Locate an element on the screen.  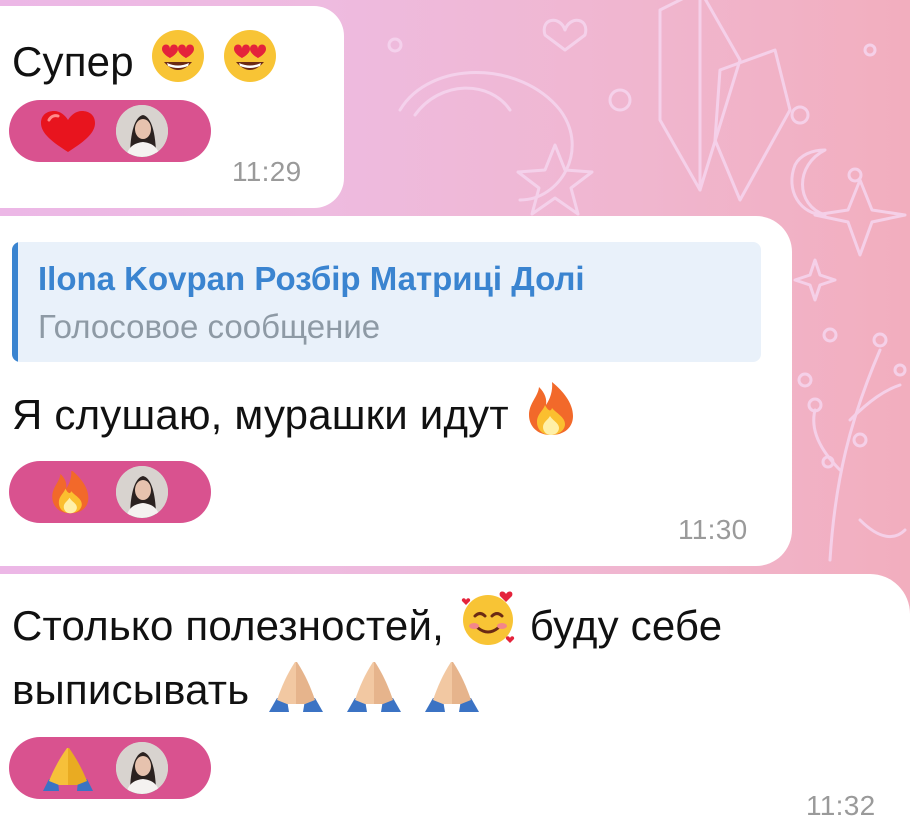
reply-preview-text: Голосовое сообщение is located at coordinates (209, 326).